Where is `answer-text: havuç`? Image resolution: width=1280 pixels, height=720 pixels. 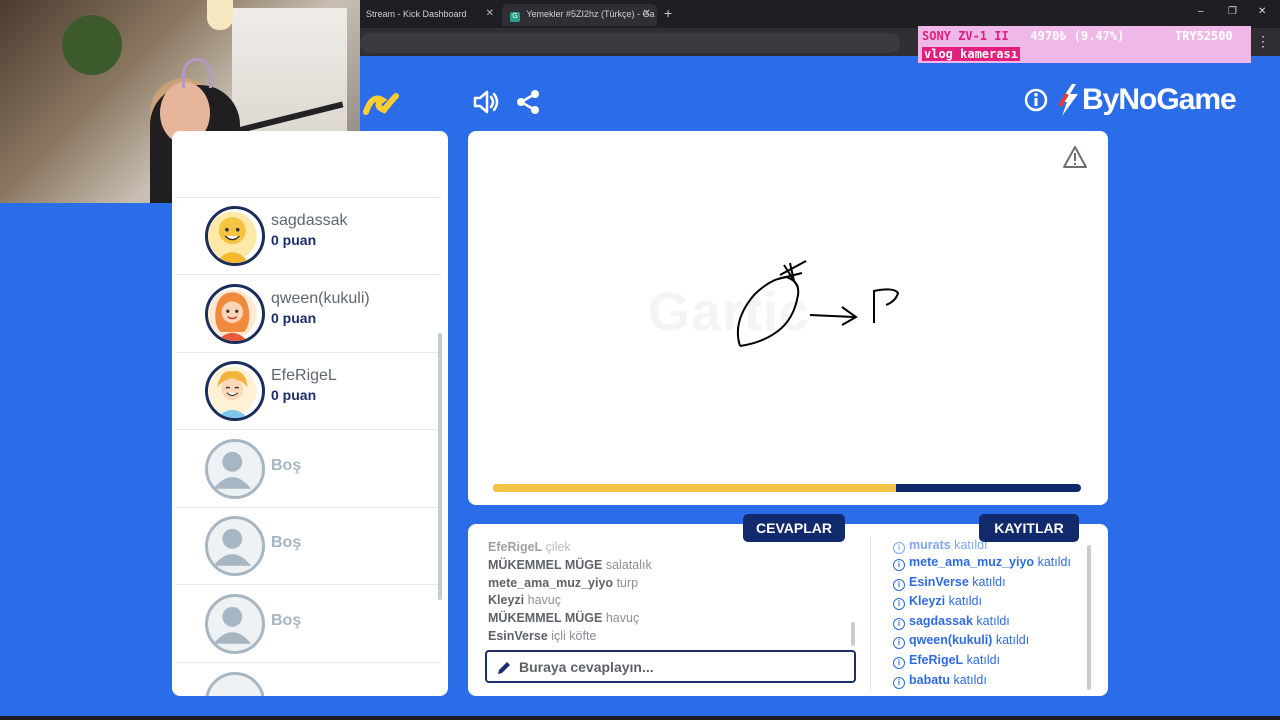 answer-text: havuç is located at coordinates (622, 618).